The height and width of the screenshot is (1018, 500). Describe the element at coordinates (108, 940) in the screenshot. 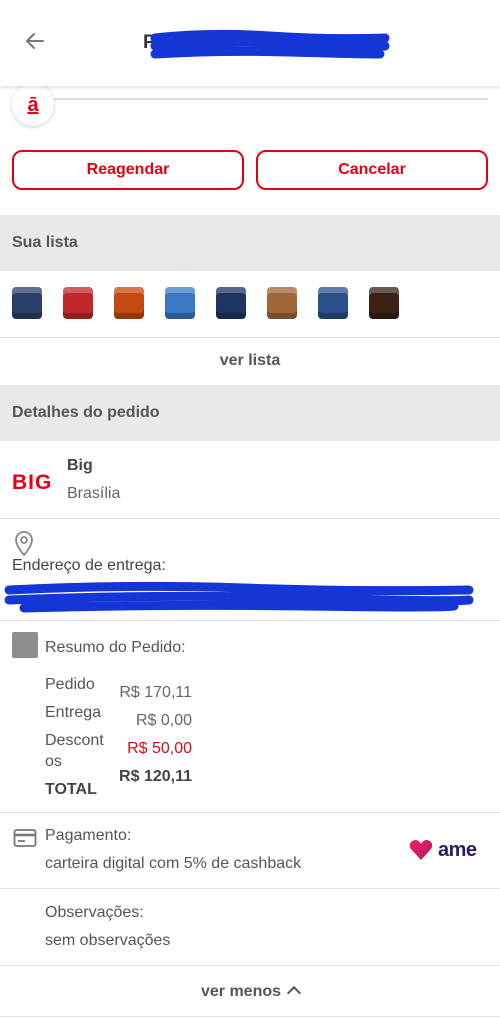

I see `observations-value: sem observações` at that location.